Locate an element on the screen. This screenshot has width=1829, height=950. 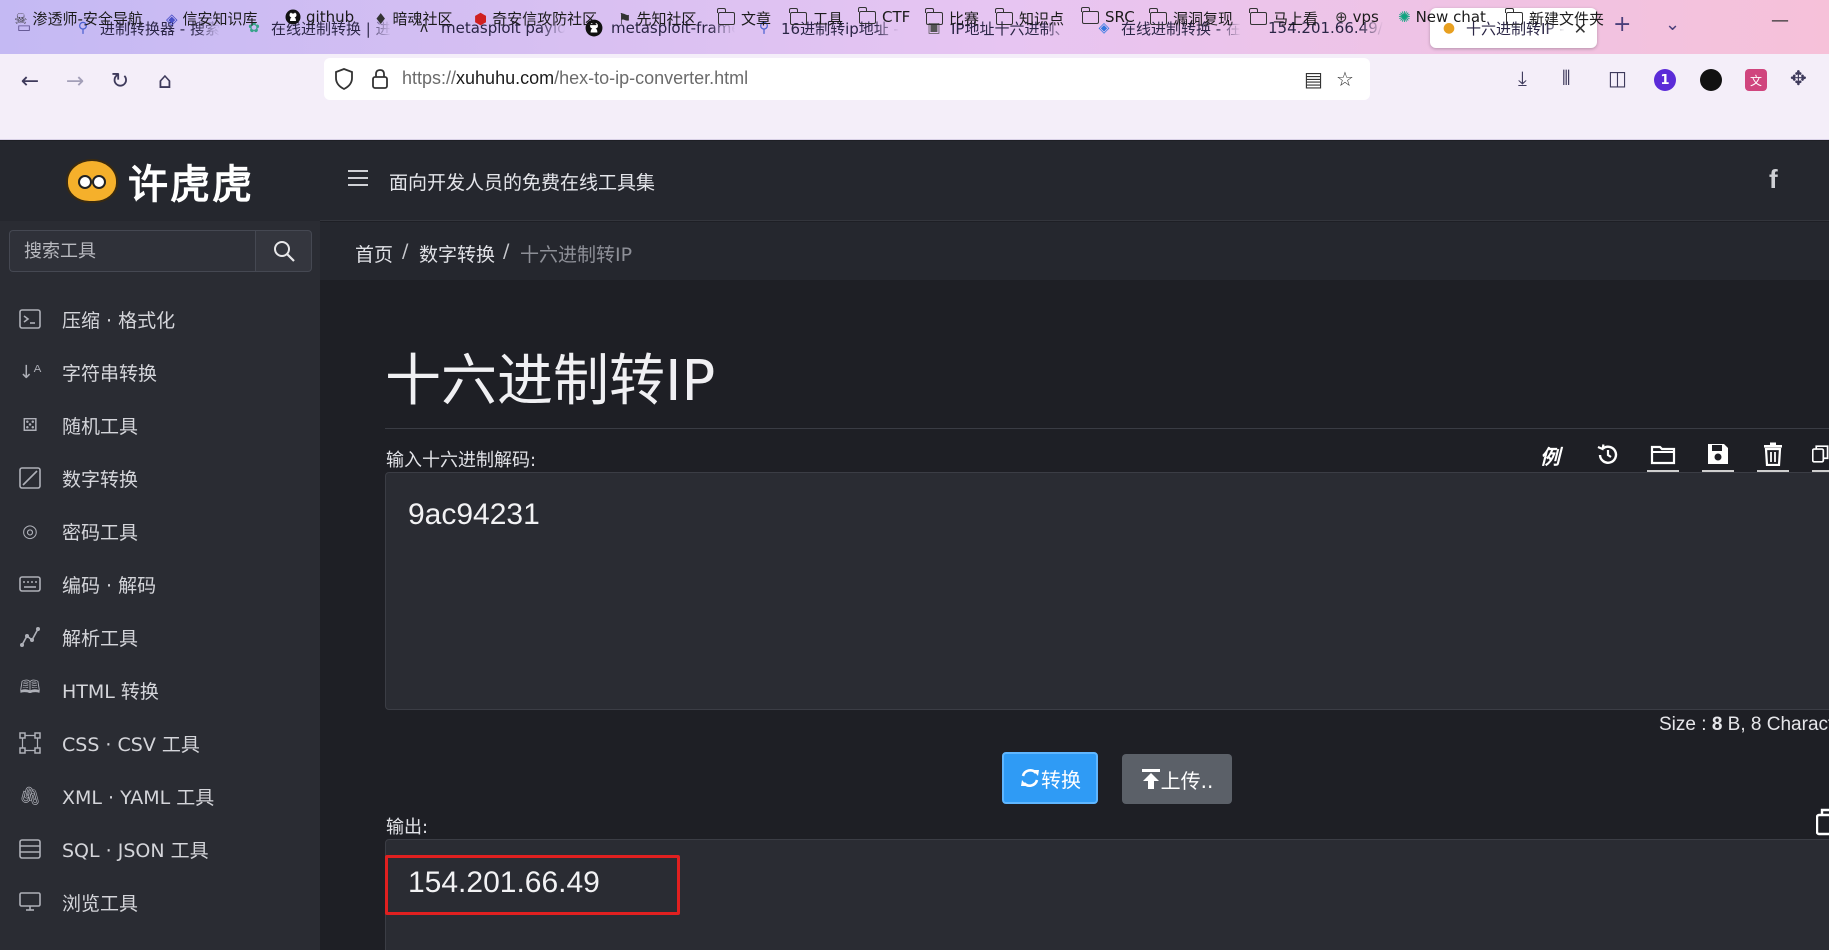
extension-circle-icon is located at coordinates (1711, 80).